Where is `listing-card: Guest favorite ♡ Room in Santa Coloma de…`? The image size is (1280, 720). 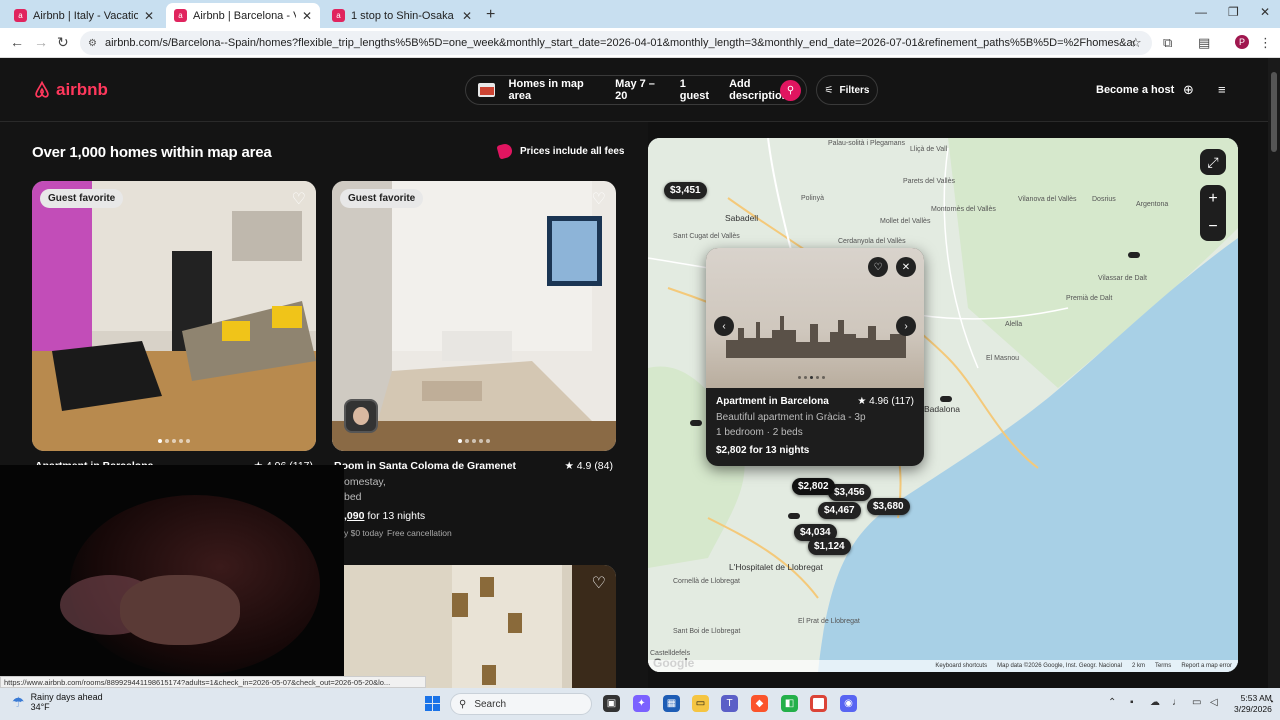
listing-card: Guest favorite ♡ Room in Santa Coloma de… is located at coordinates (474, 391).